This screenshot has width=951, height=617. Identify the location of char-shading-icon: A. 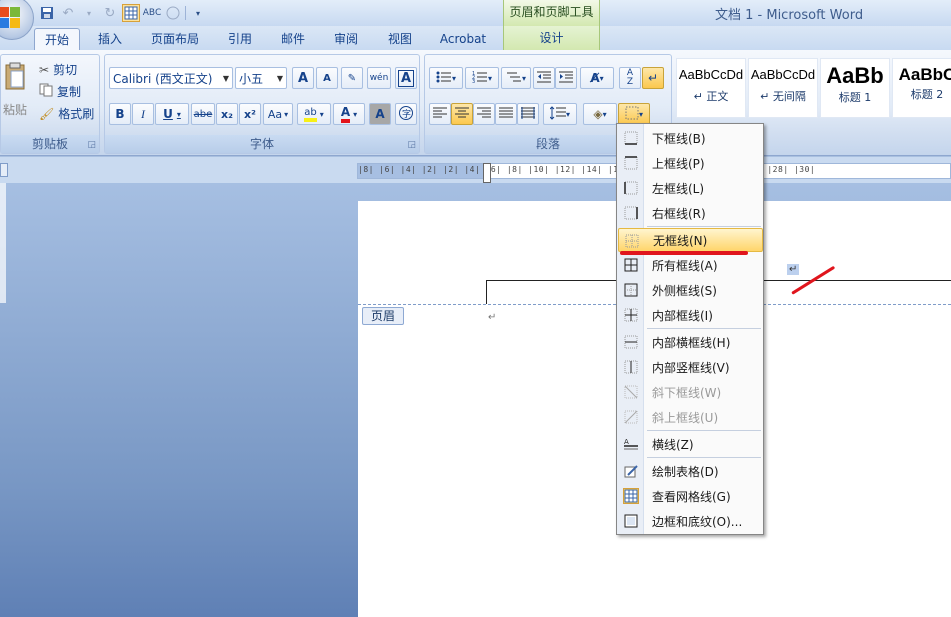
(380, 114).